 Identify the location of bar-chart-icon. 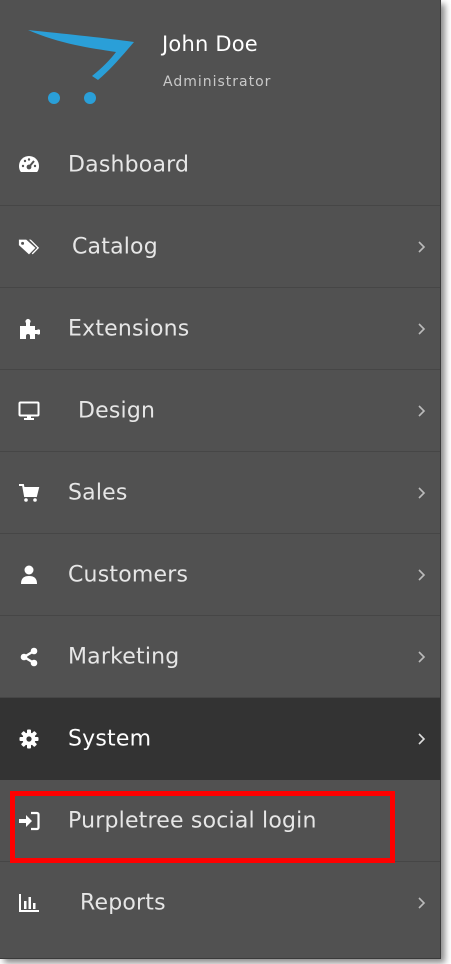
(29, 903).